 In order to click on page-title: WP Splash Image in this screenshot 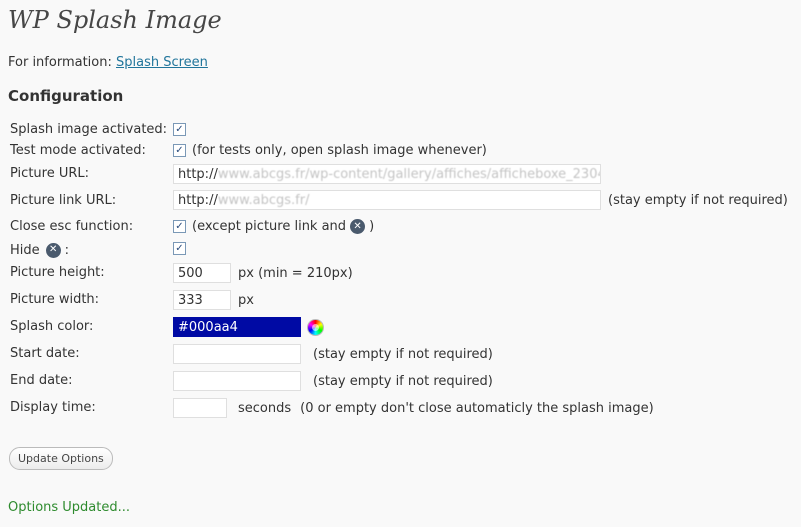, I will do `click(115, 20)`.